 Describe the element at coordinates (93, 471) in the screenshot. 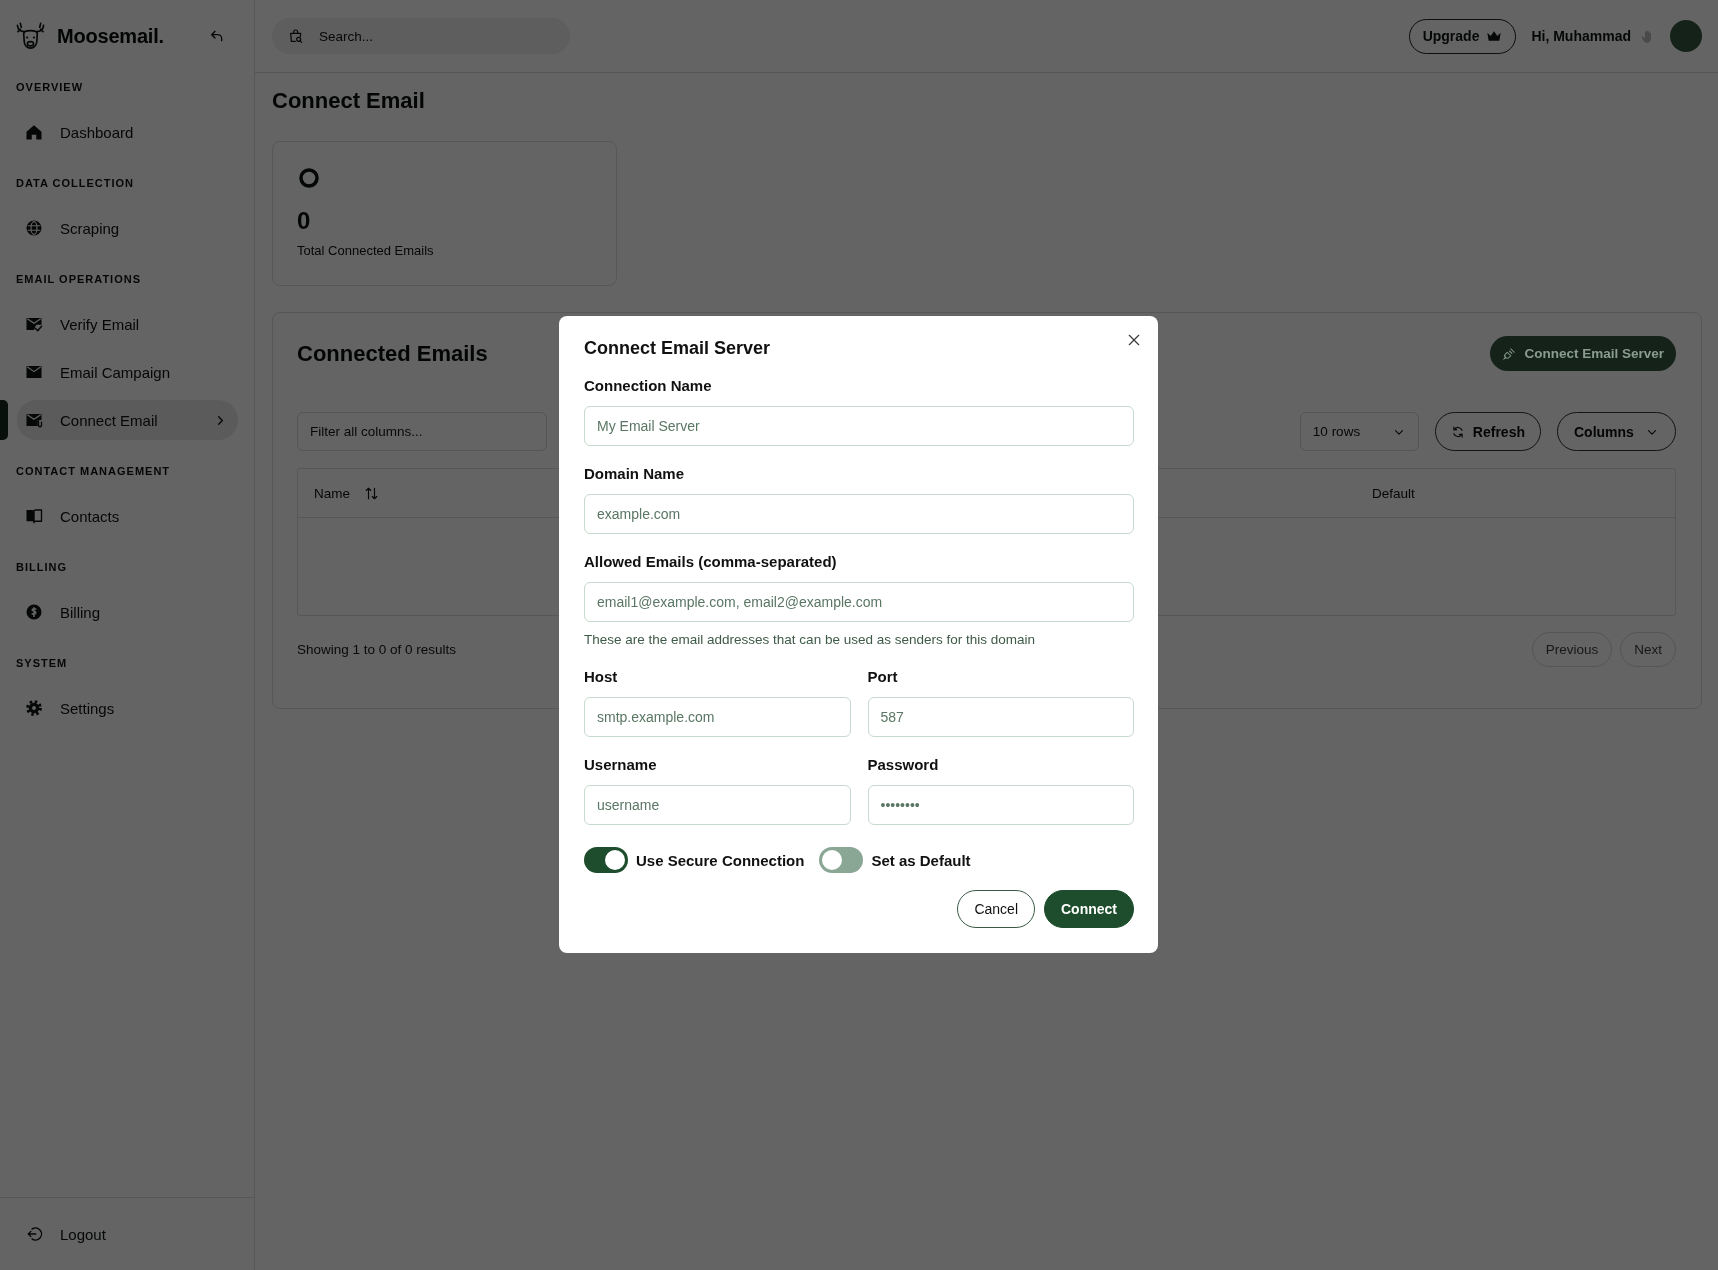

I see `section-heading: CONTACT MANAGEMENT` at that location.